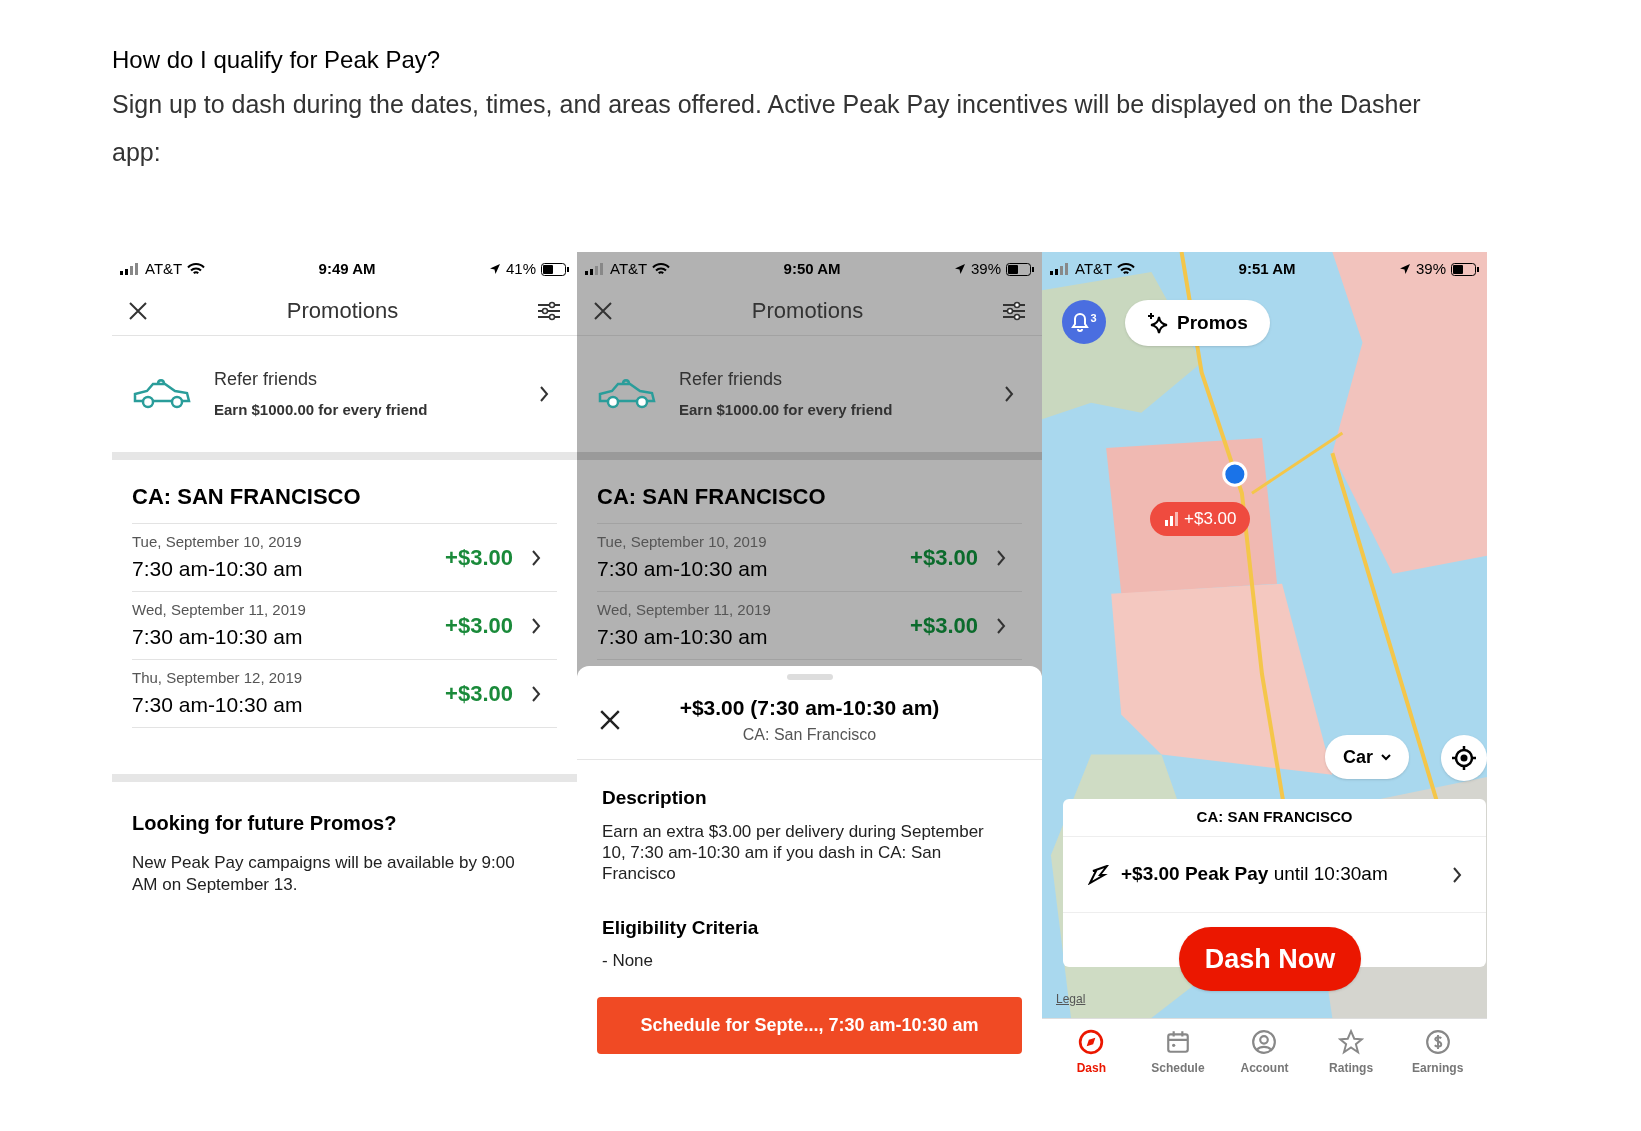 The width and height of the screenshot is (1641, 1131). I want to click on crosshair-icon, so click(1464, 758).